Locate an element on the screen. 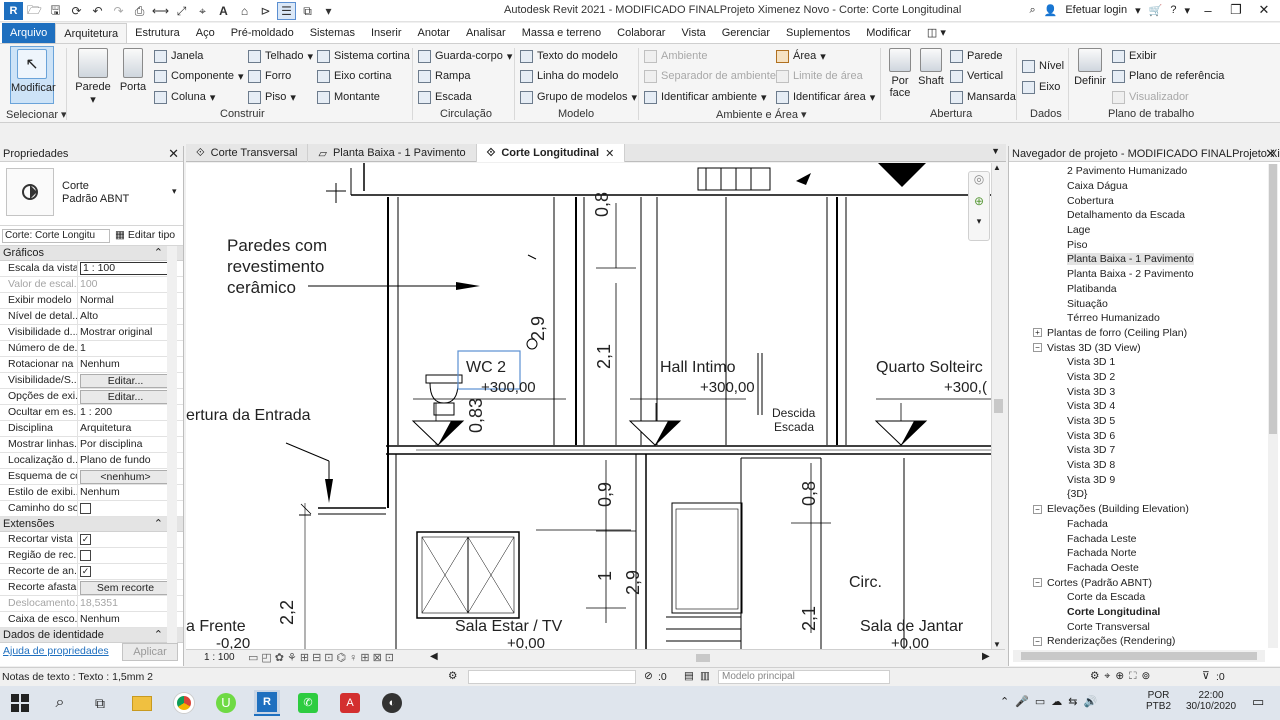 The width and height of the screenshot is (1280, 720). forro-button: Forro is located at coordinates (269, 76).